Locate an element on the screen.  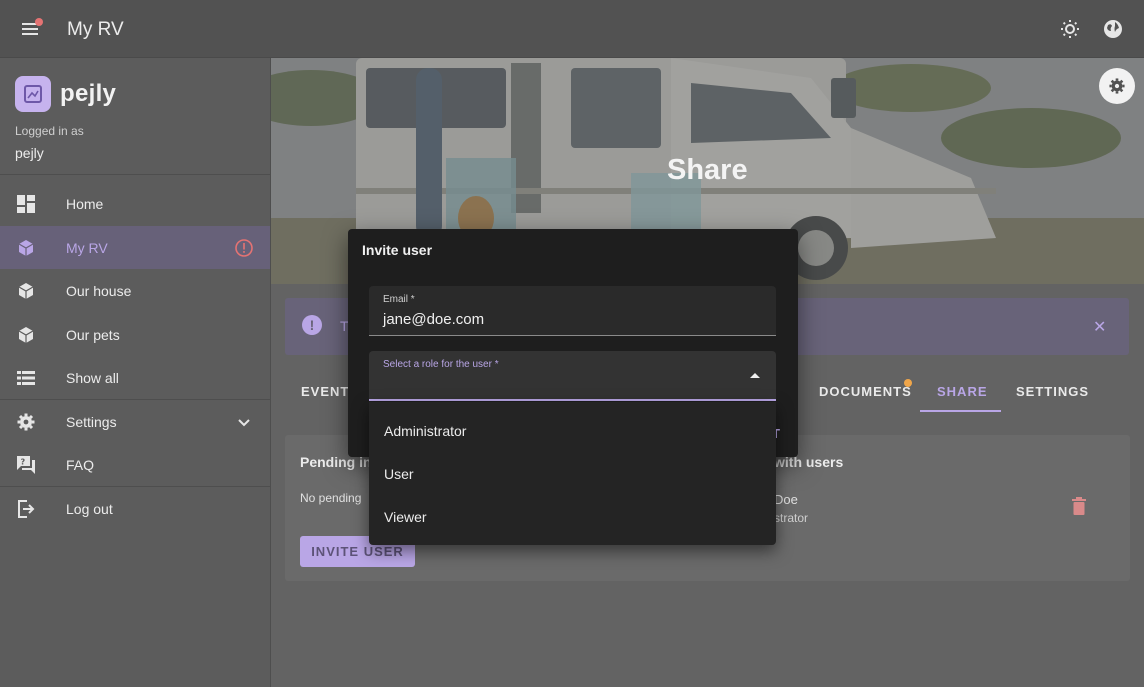
sidebar-item-show-all: Show all is located at coordinates (135, 377).